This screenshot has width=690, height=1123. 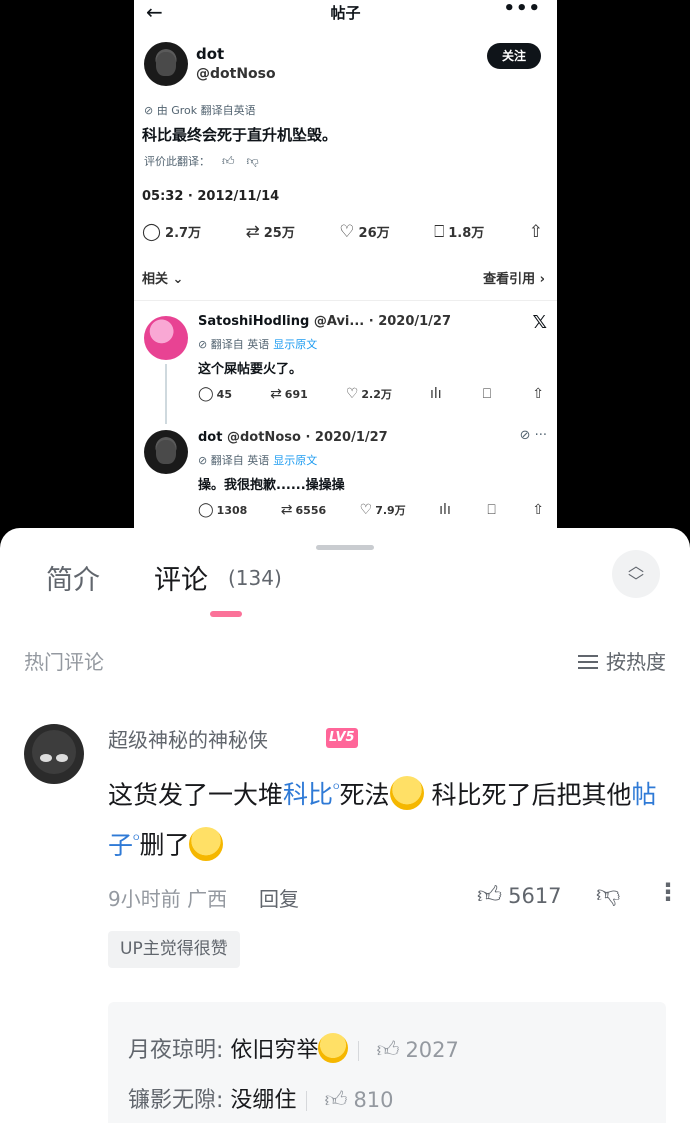 I want to click on sub-comment-likes: 👍︎ 2027, so click(x=417, y=1050).